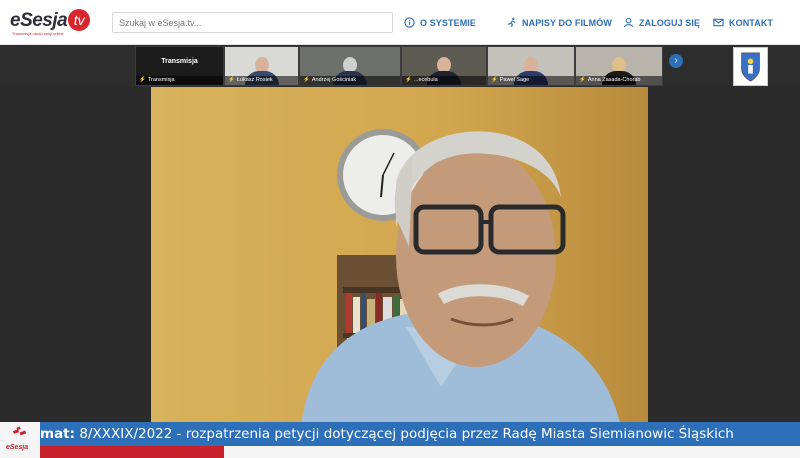 This screenshot has height=458, width=800. Describe the element at coordinates (409, 22) in the screenshot. I see `info-circle-icon` at that location.